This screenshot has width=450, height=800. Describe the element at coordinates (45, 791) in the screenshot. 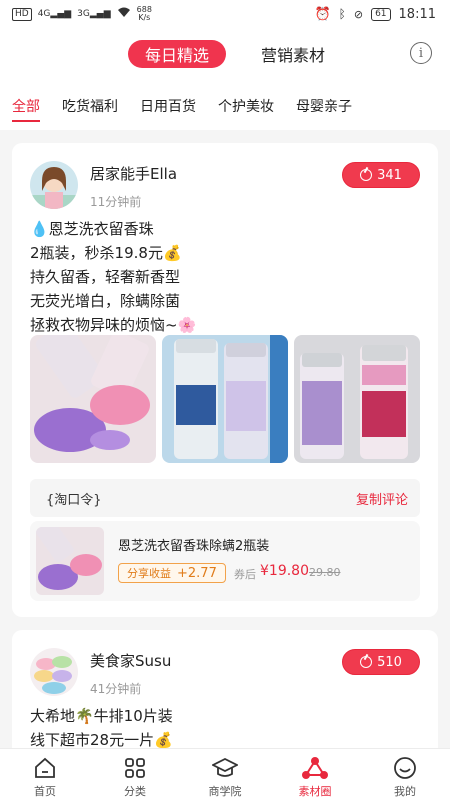

I see `tab-label: 首页` at that location.